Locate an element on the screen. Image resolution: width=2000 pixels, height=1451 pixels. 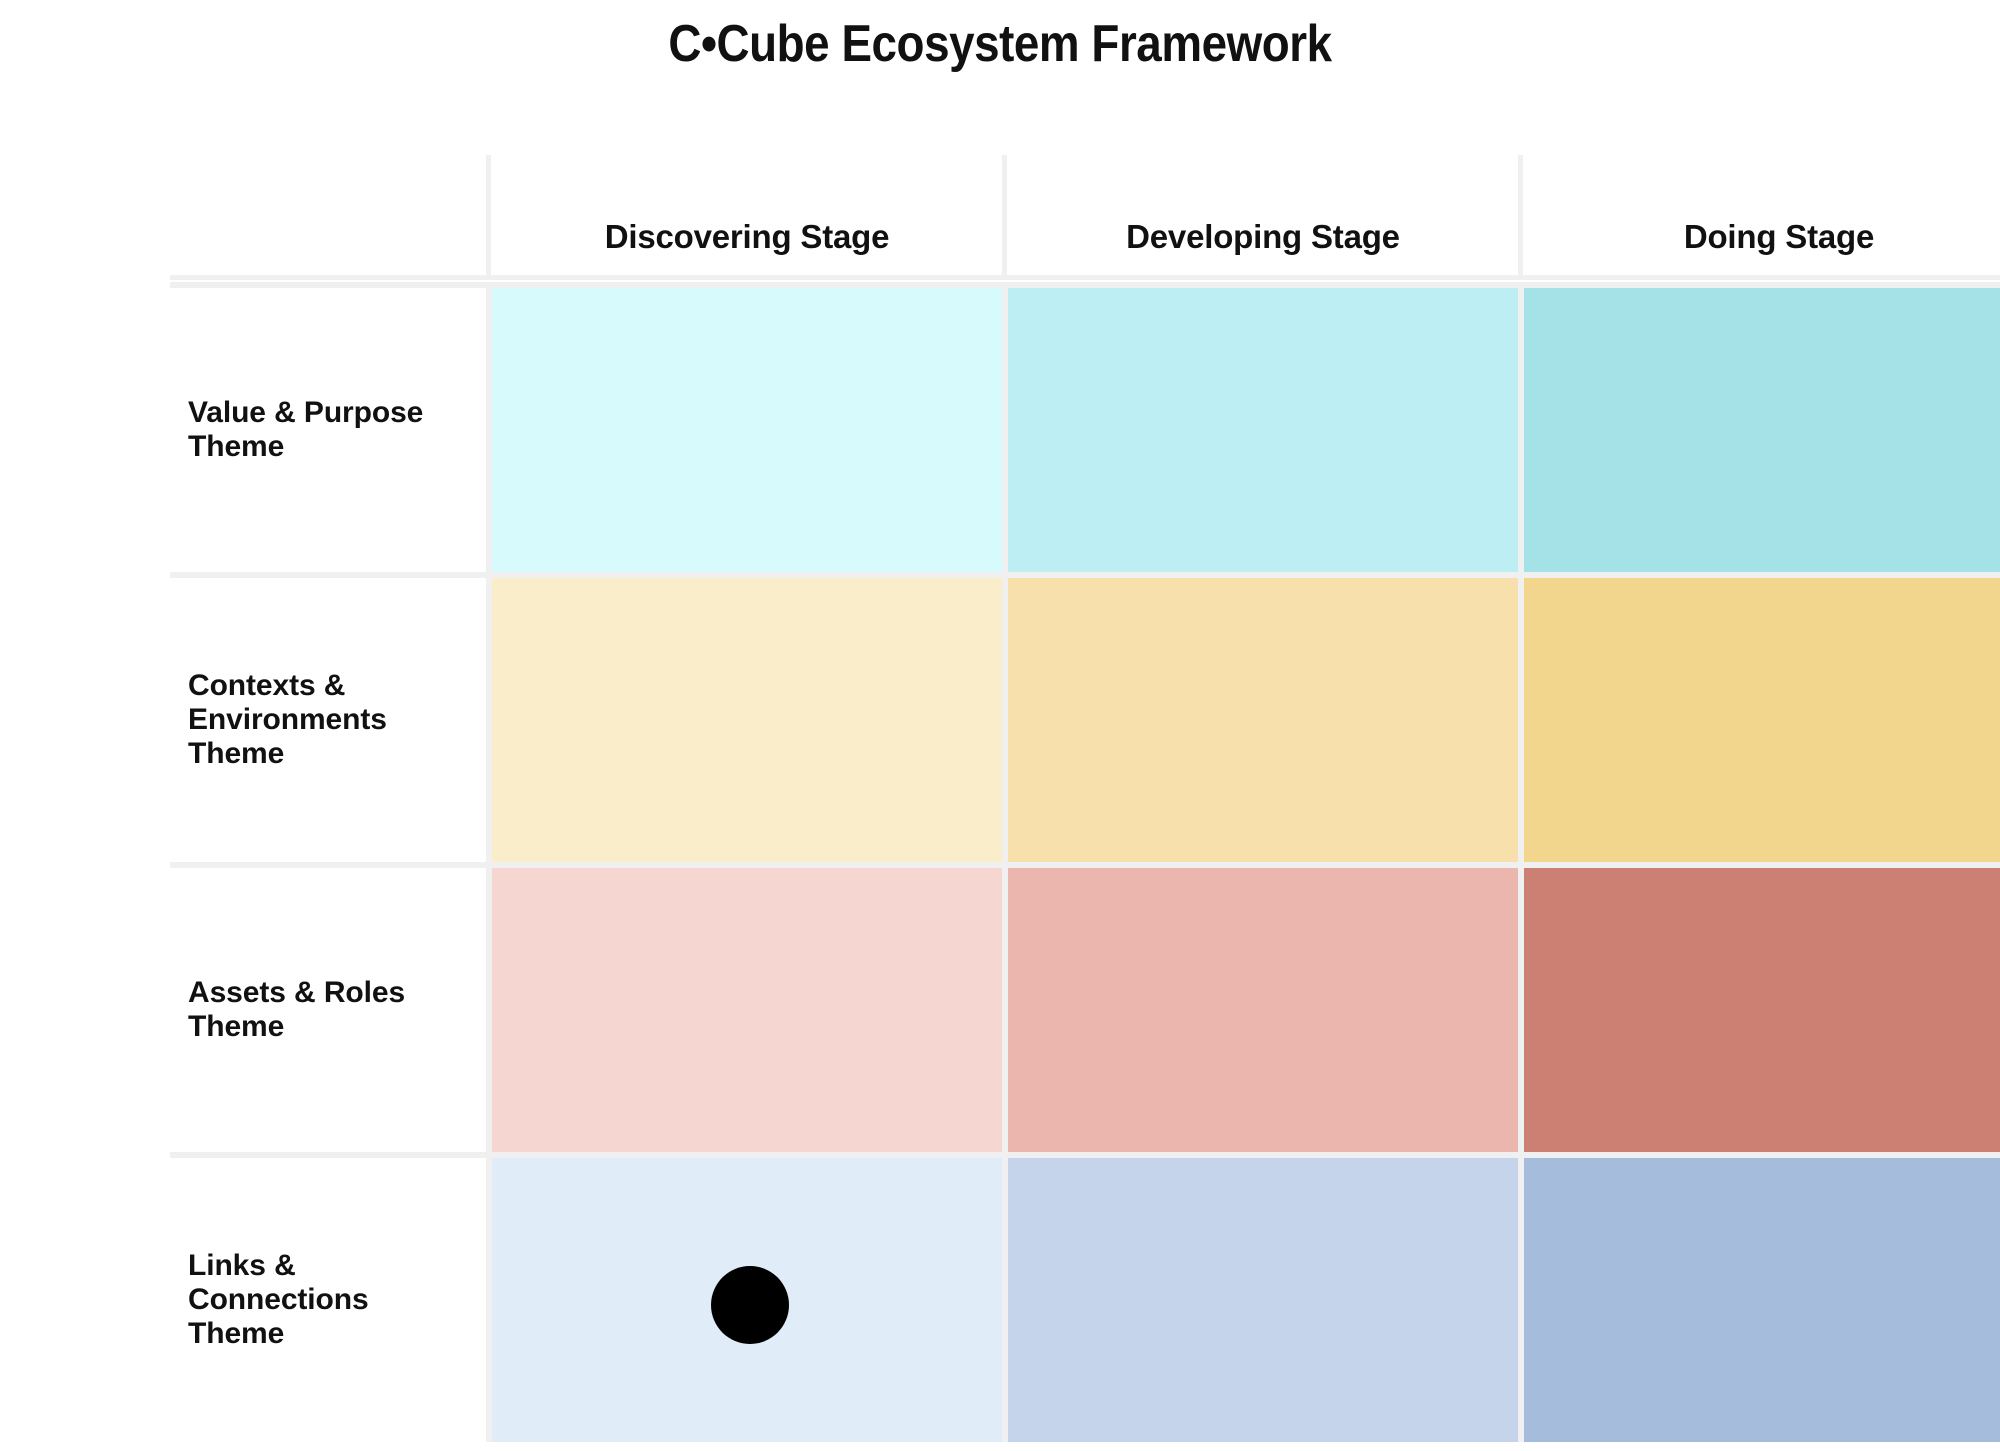
row-label-text: Links & Connections Theme is located at coordinates (278, 1300).